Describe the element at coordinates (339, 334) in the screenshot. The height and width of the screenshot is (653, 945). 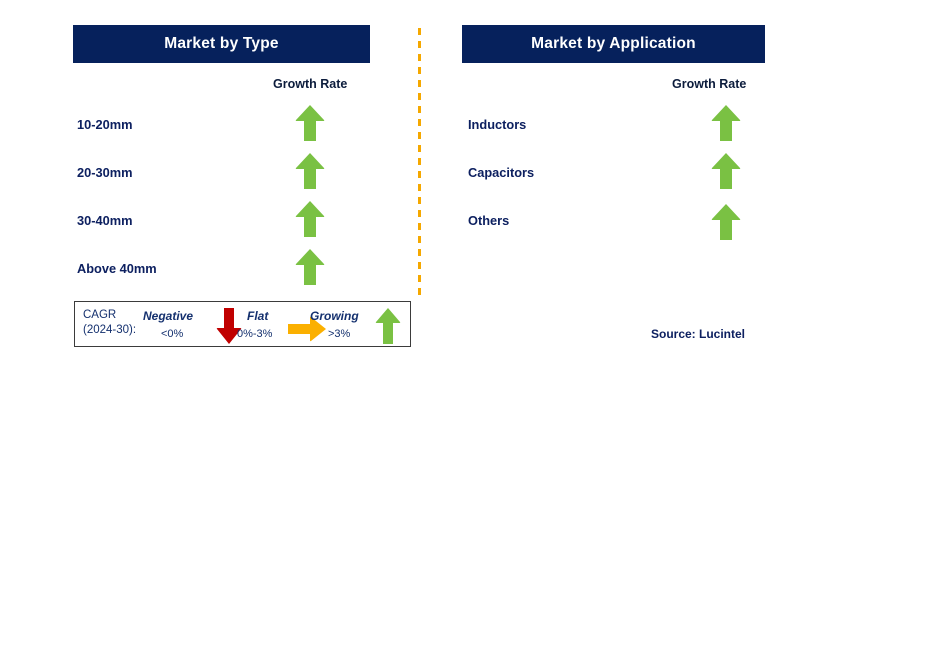
I see `legend-range-growing: >3%` at that location.